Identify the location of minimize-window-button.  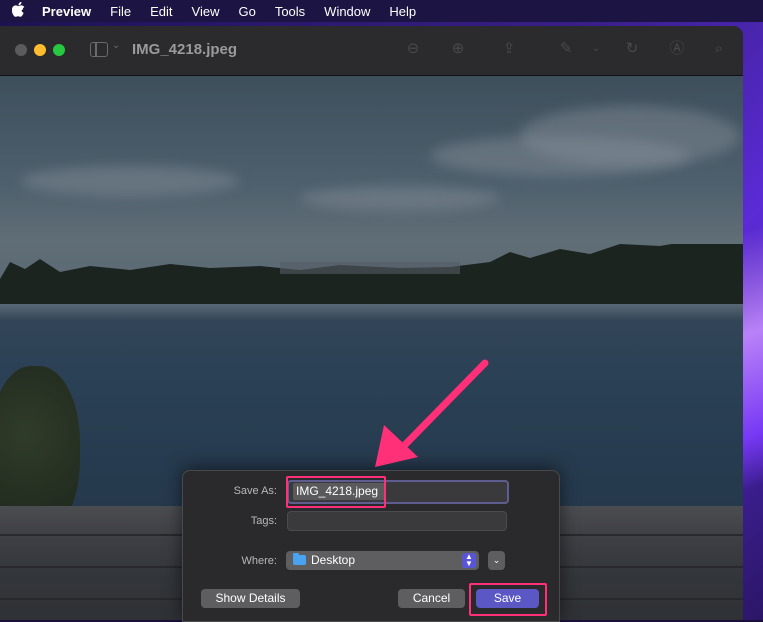
(40, 50).